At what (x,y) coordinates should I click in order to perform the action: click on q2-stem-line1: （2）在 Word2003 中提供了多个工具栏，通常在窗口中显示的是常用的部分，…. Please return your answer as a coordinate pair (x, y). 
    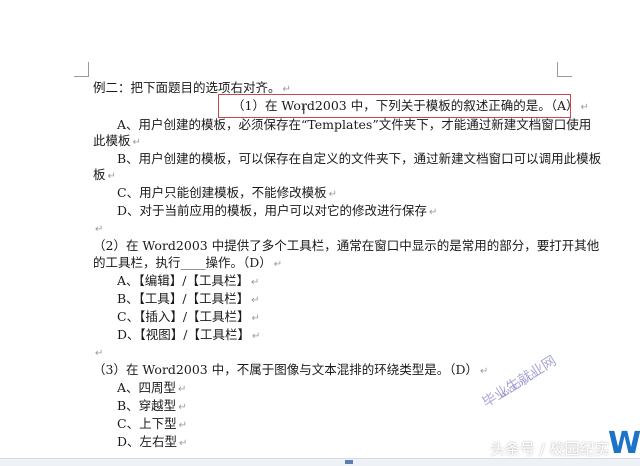
    Looking at the image, I should click on (346, 245).